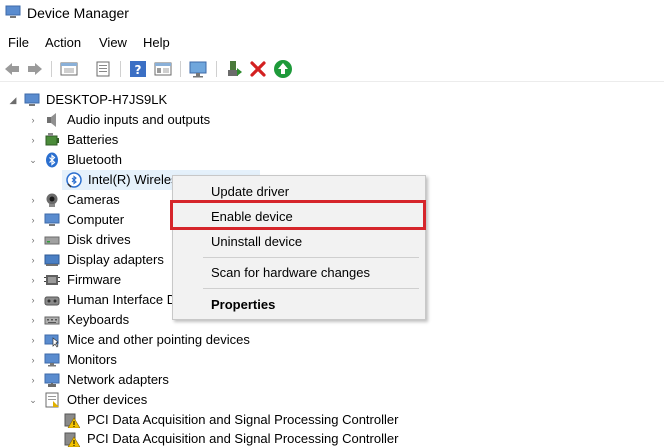 The image size is (664, 448). What do you see at coordinates (332, 42) in the screenshot?
I see `menu-bar: File Action View Help` at bounding box center [332, 42].